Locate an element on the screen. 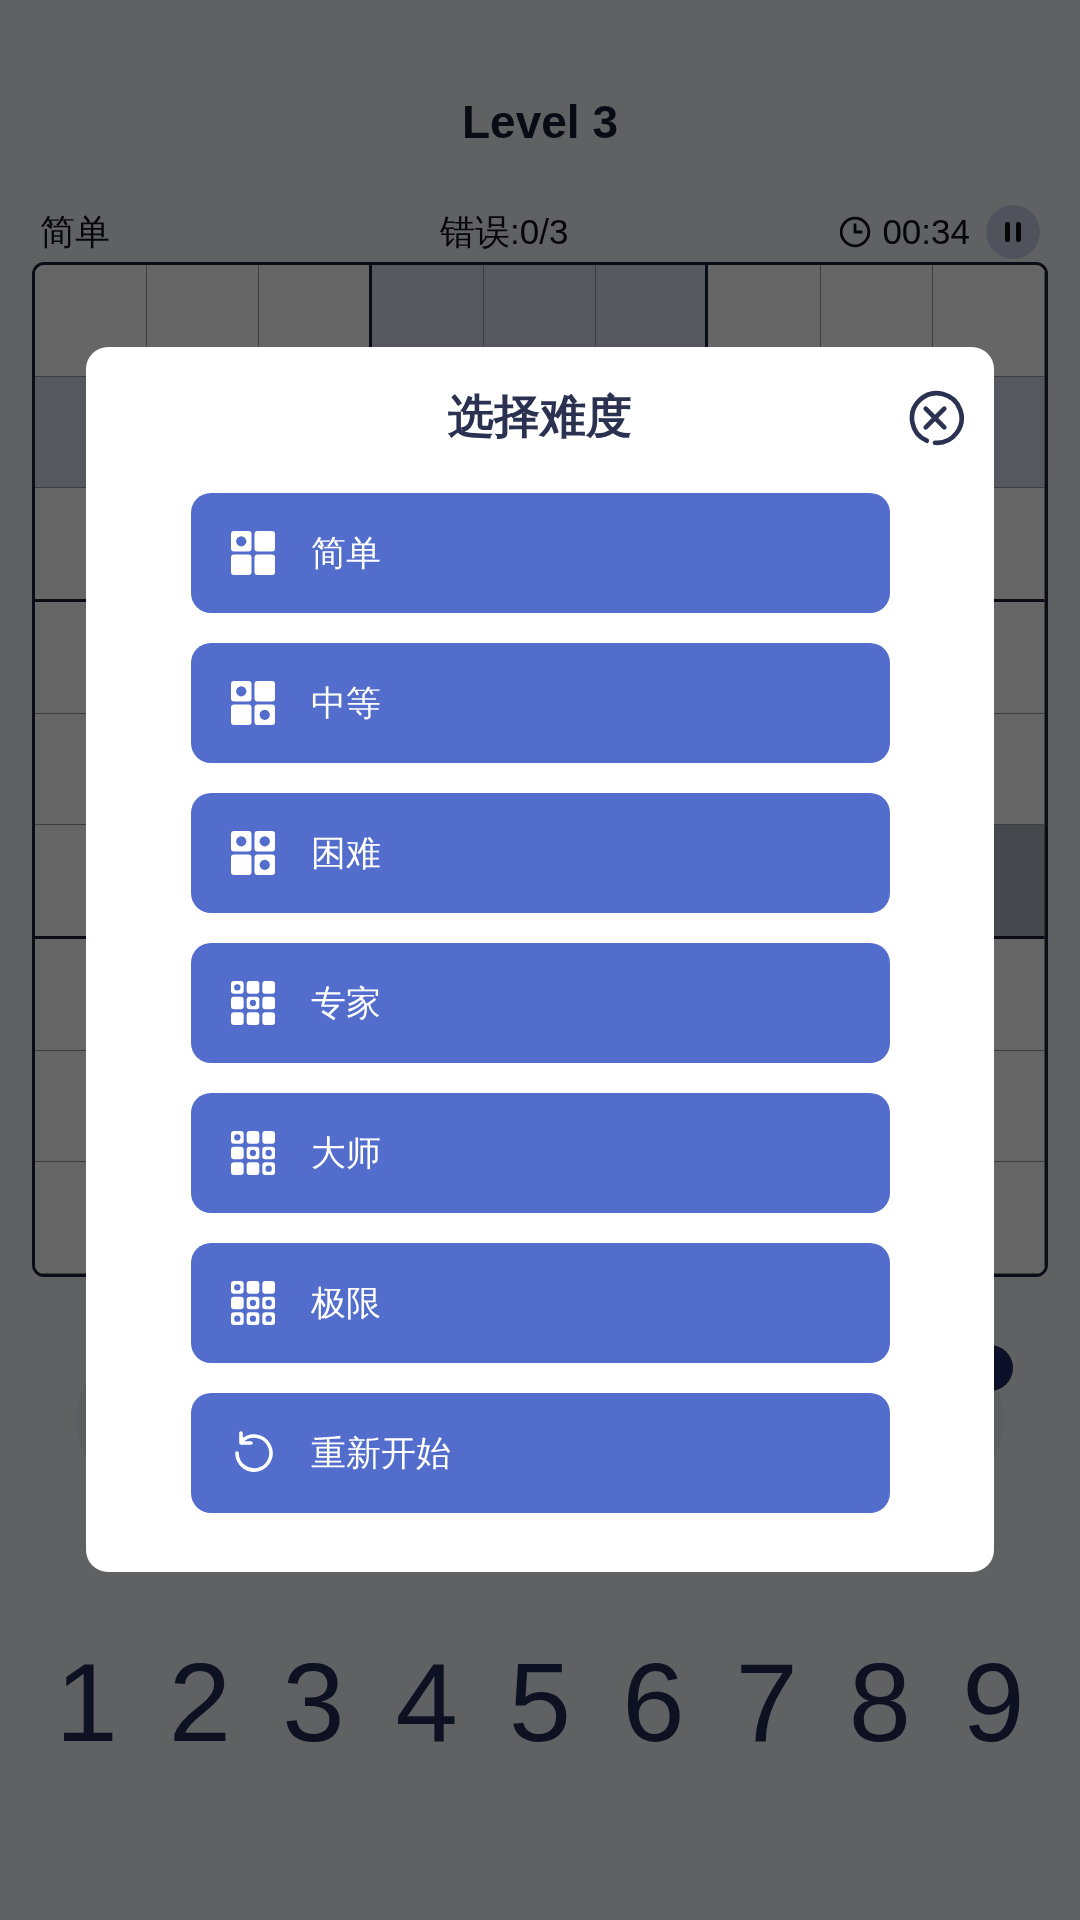  timer: 00:34 is located at coordinates (926, 232).